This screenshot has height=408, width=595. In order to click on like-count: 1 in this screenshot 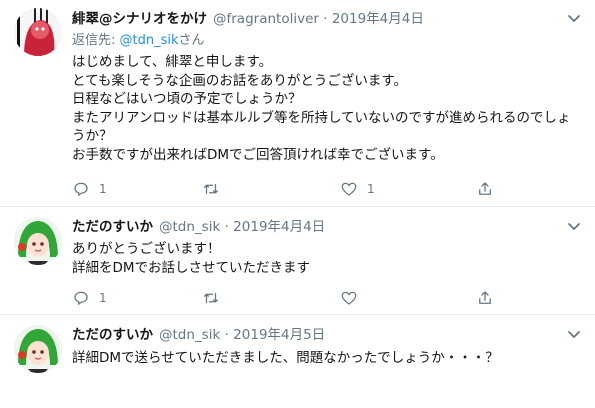, I will do `click(371, 189)`.